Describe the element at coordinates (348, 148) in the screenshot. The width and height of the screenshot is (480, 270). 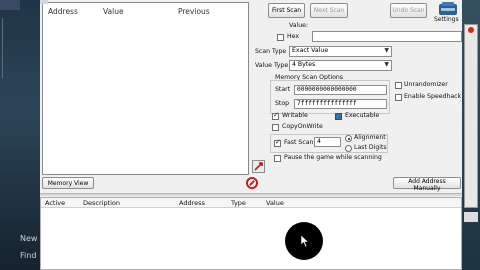
I see `last-digits-radio` at that location.